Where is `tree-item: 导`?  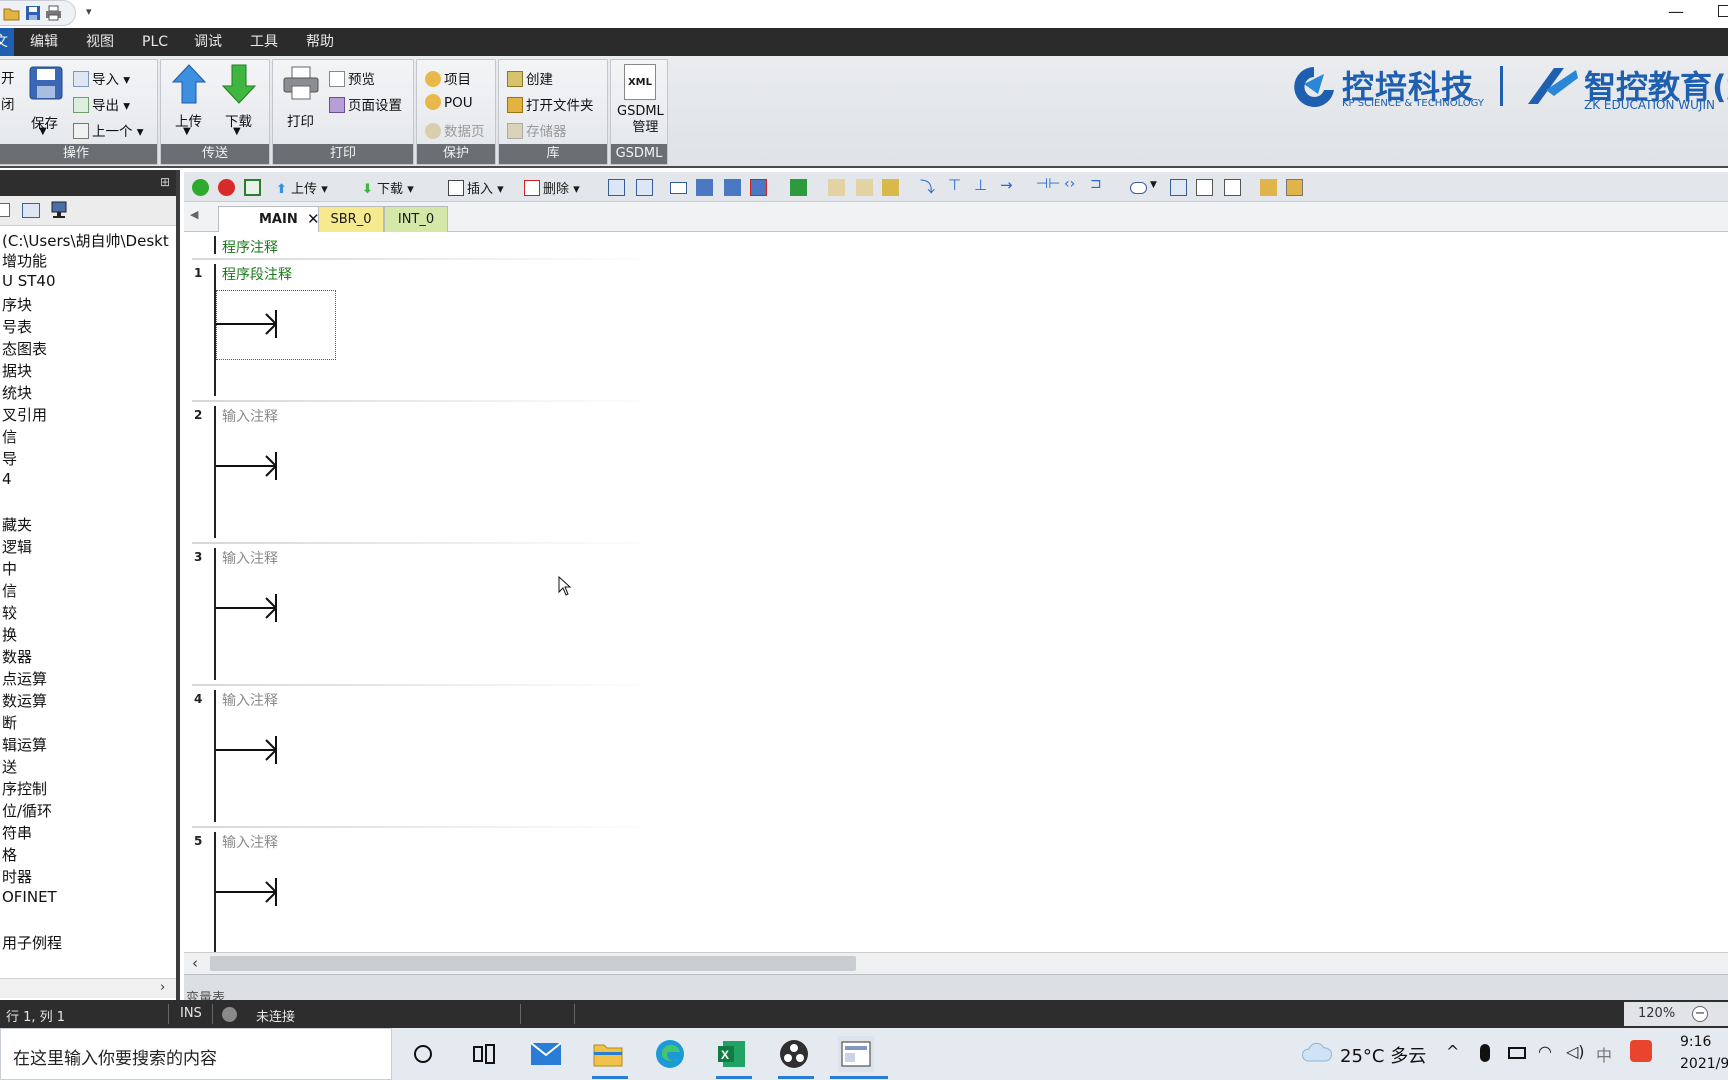
tree-item: 导 is located at coordinates (9, 458).